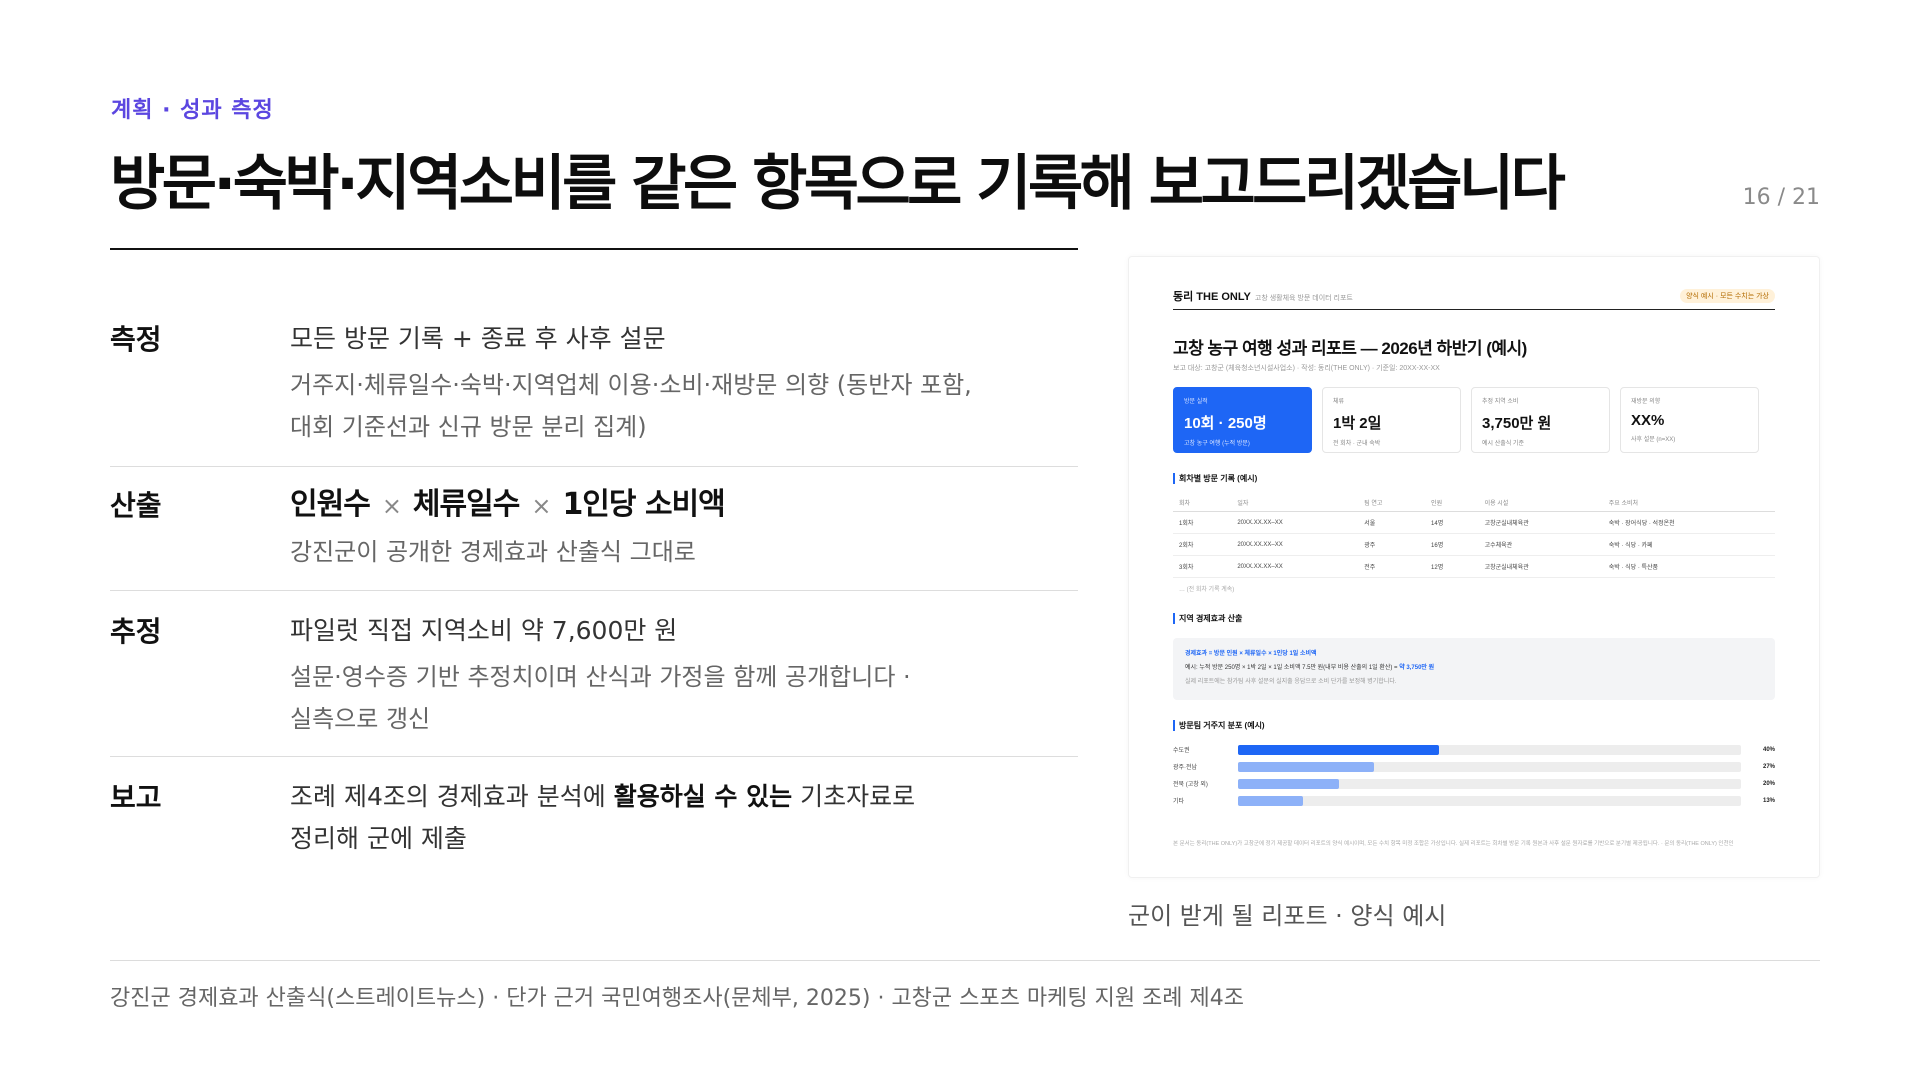 This screenshot has height=1080, width=1920. I want to click on report-header-rule, so click(1474, 309).